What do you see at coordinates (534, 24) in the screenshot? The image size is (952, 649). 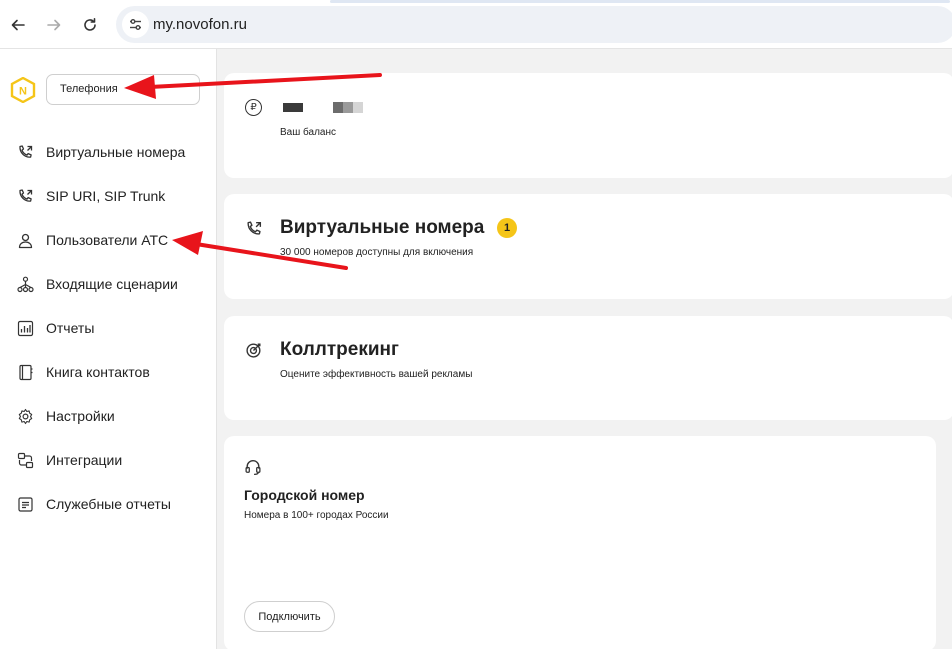 I see `address-bar: my.novofon.ru` at bounding box center [534, 24].